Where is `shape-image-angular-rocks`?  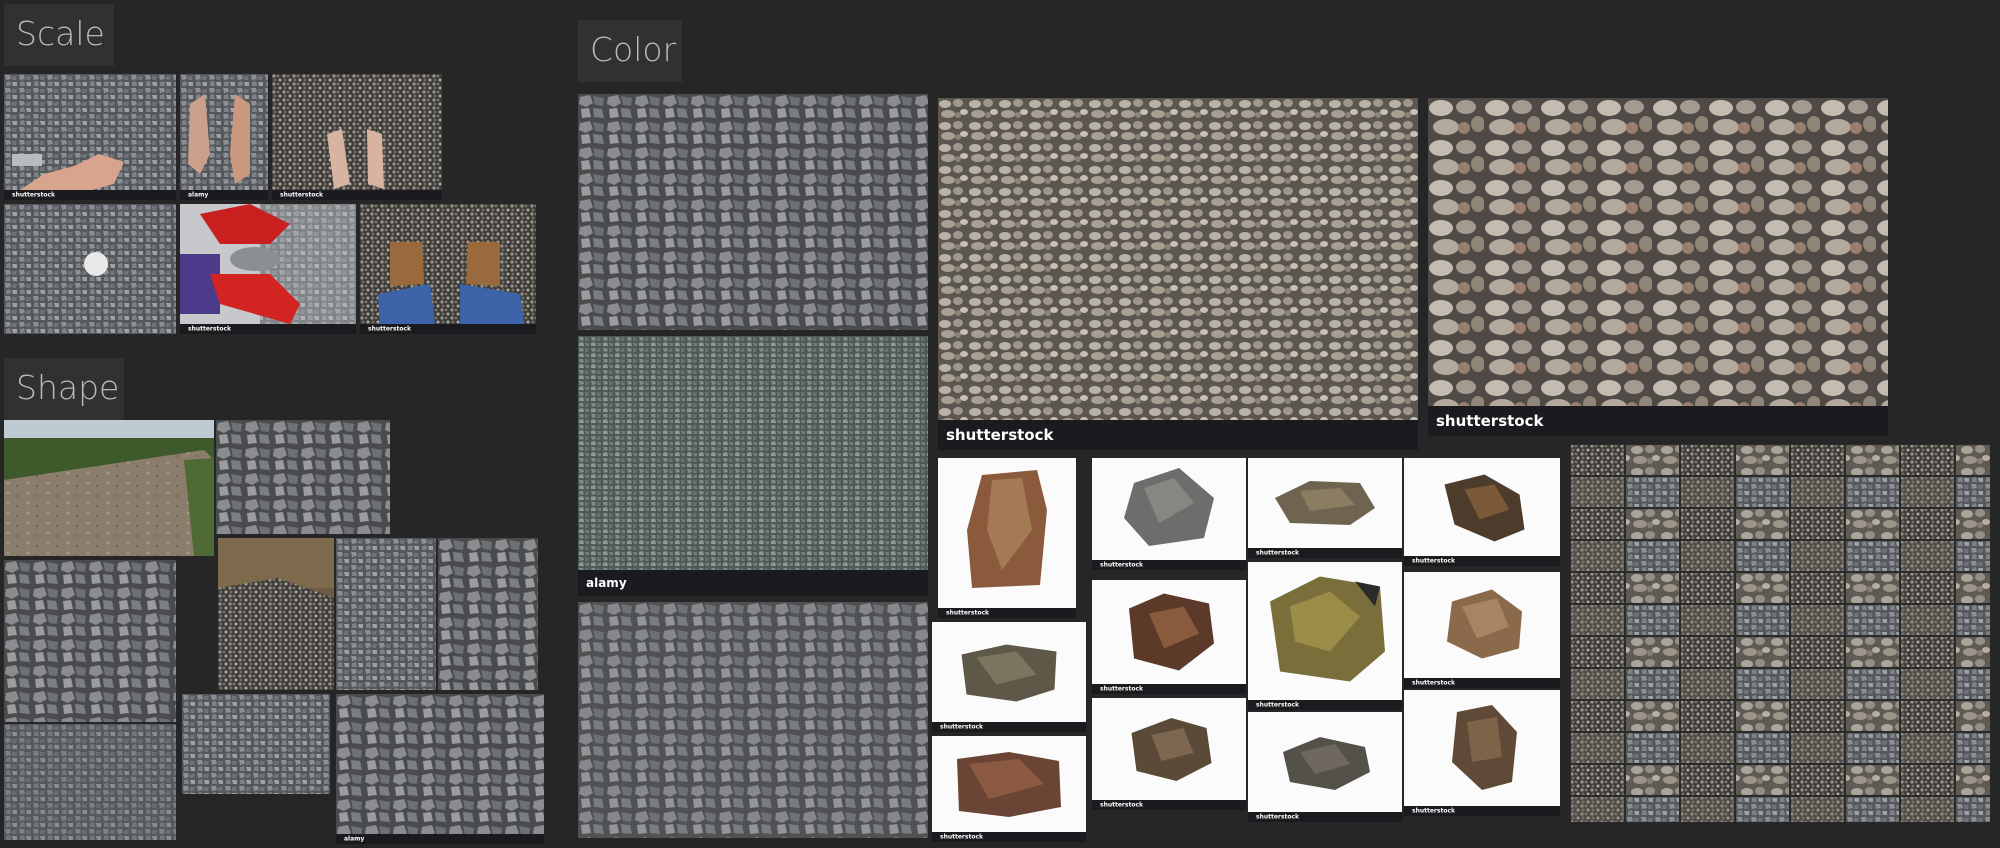
shape-image-angular-rocks is located at coordinates (303, 477).